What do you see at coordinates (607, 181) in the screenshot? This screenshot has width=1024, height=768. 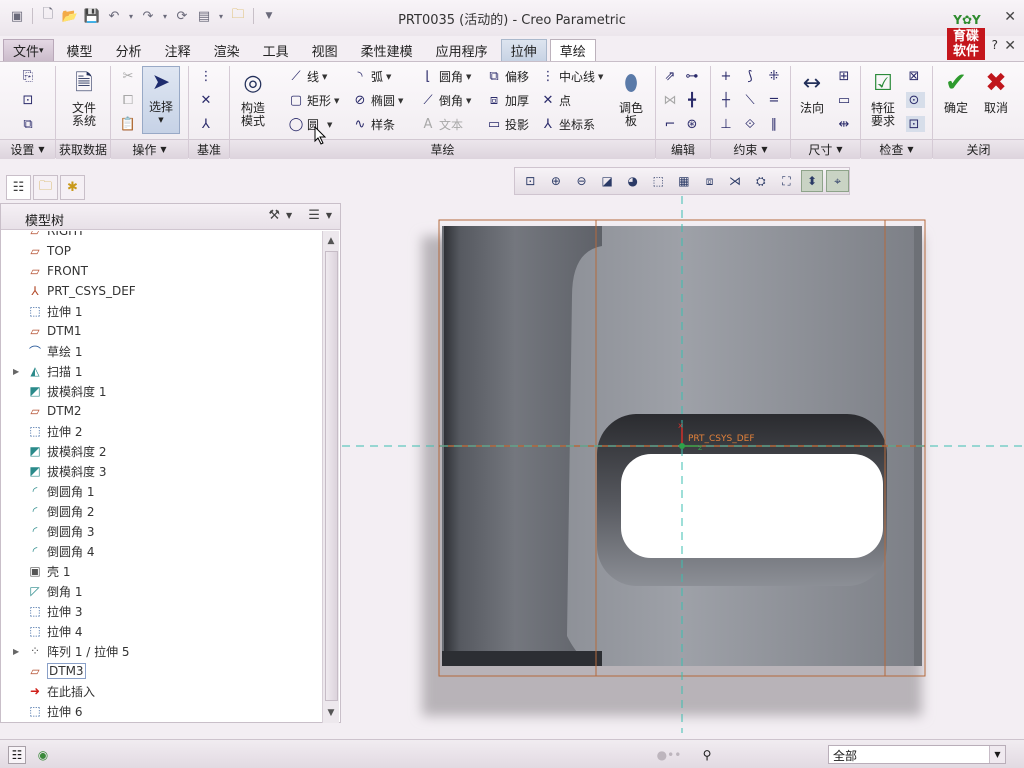 I see `repaint-icon: ◪` at bounding box center [607, 181].